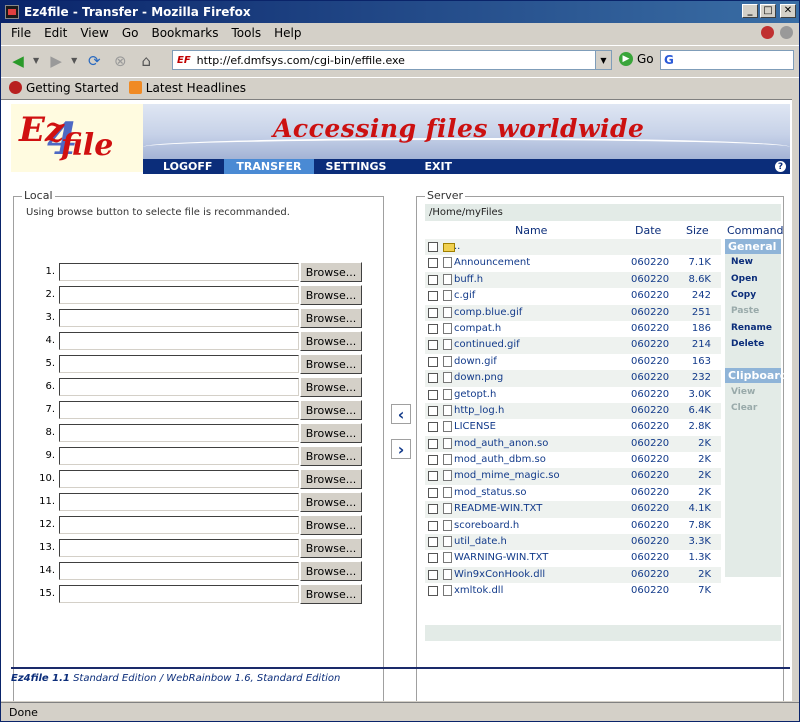  What do you see at coordinates (697, 230) in the screenshot?
I see `col-size: Size` at bounding box center [697, 230].